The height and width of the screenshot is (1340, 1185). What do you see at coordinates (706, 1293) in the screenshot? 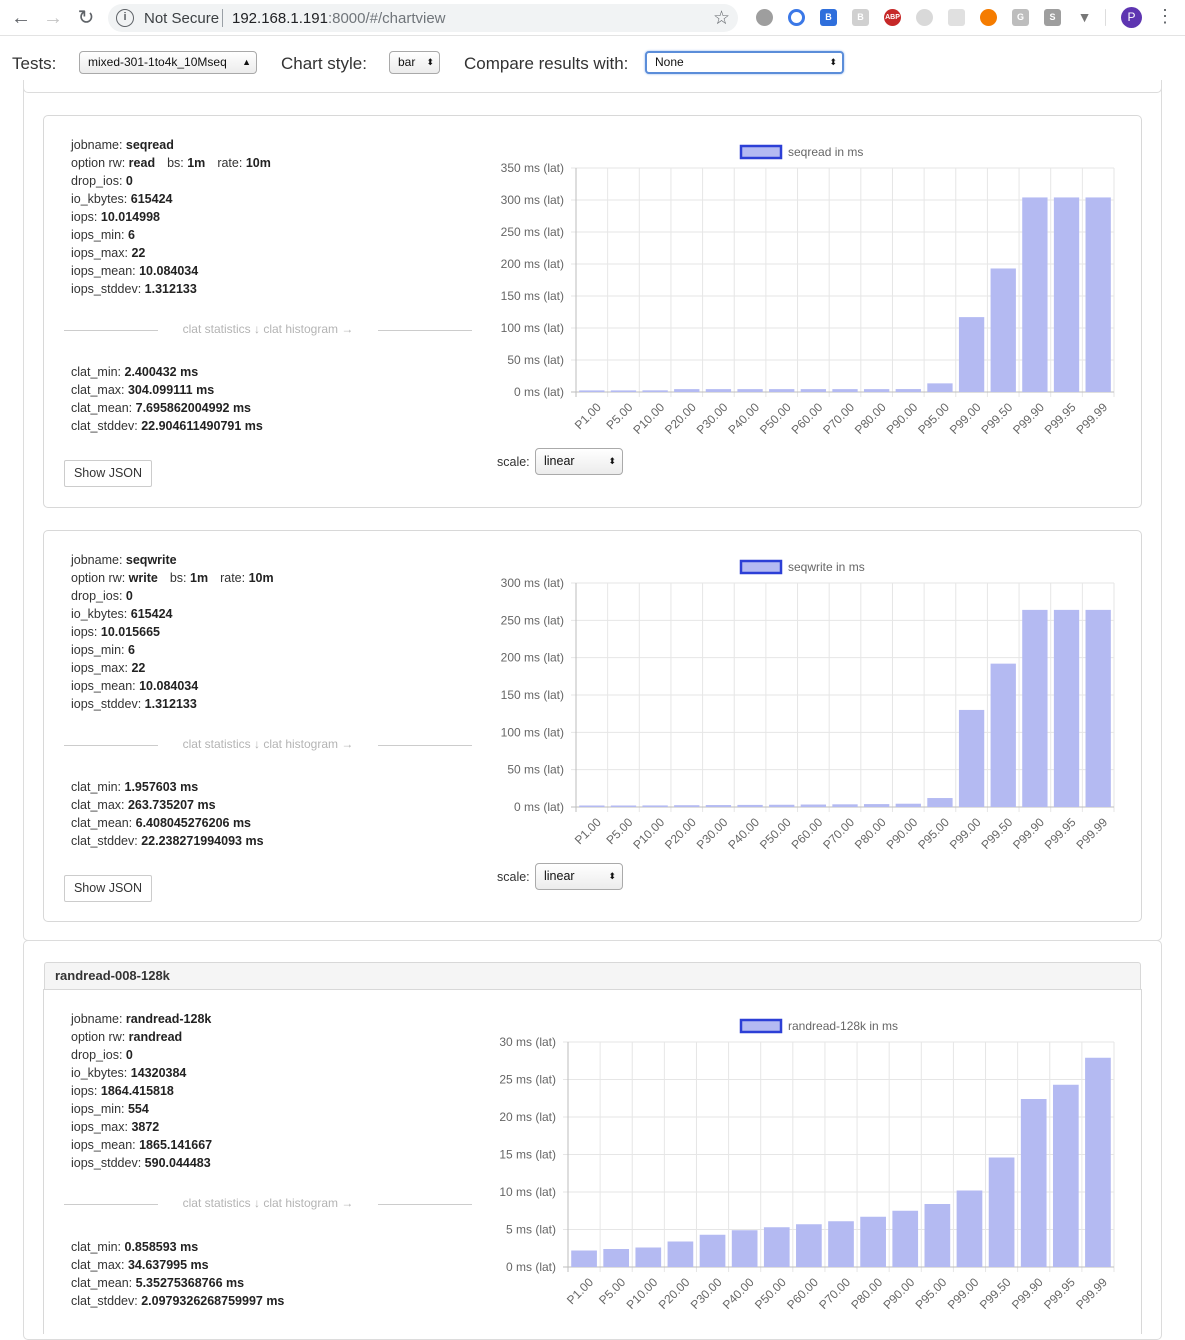
I see `x-tick-label: P30.00` at bounding box center [706, 1293].